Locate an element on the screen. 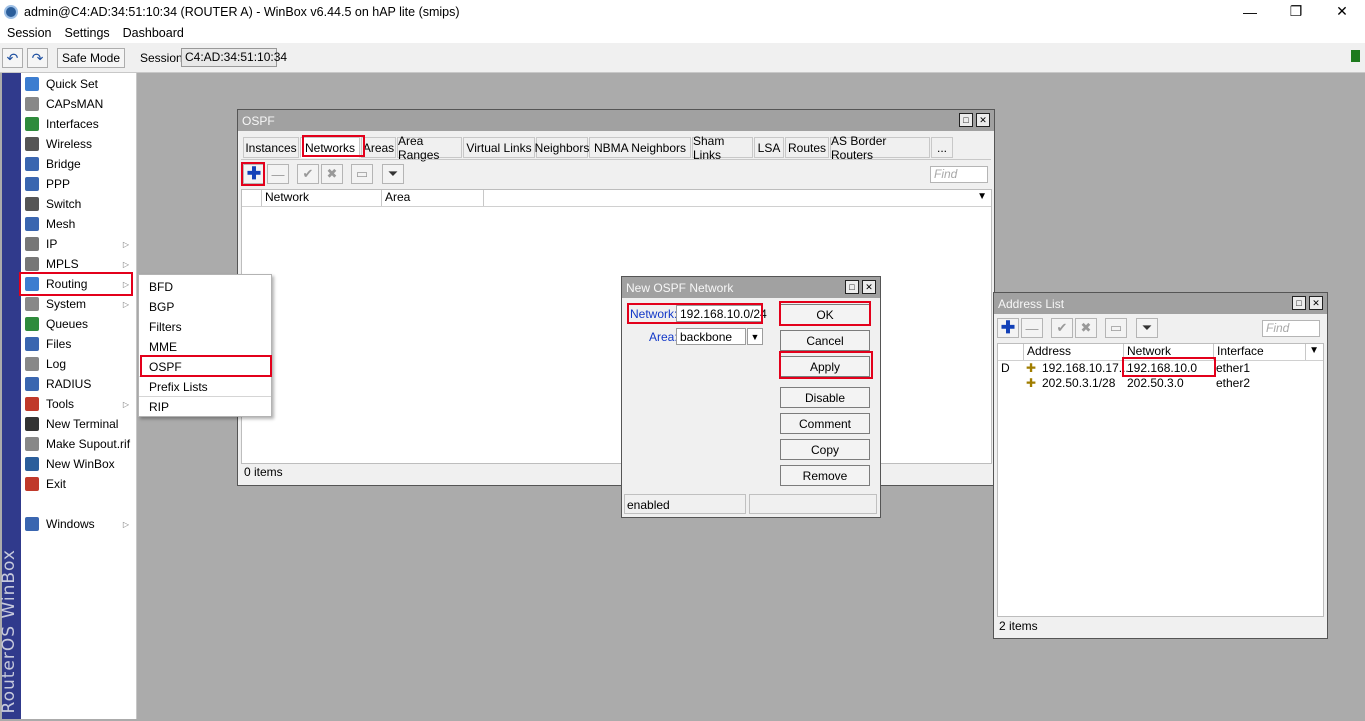 This screenshot has width=1365, height=721. tab-sham-links: Sham Links is located at coordinates (722, 148).